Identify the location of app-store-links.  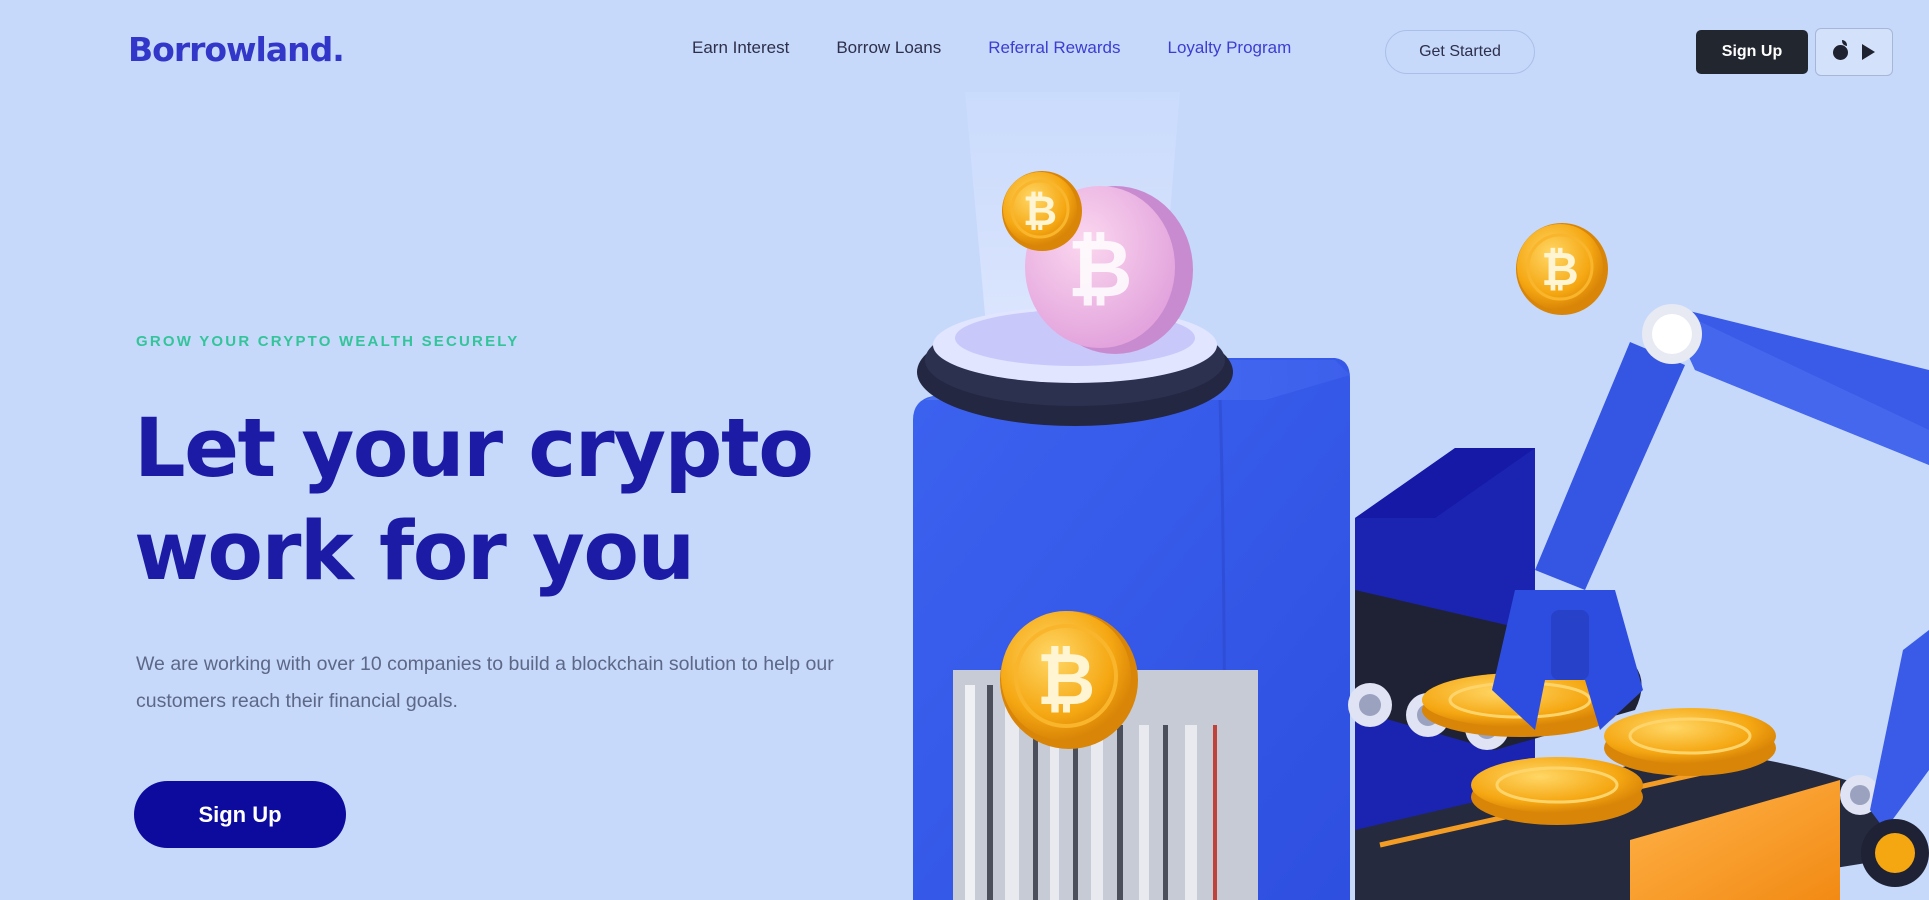
(1854, 52).